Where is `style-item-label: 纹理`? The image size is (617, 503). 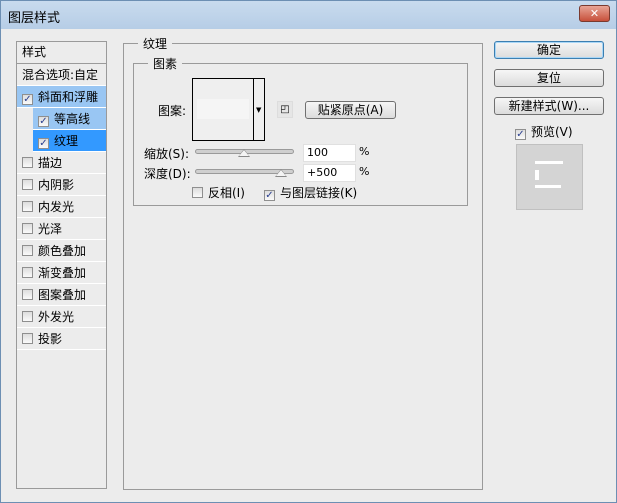
style-item-label: 纹理 is located at coordinates (66, 141).